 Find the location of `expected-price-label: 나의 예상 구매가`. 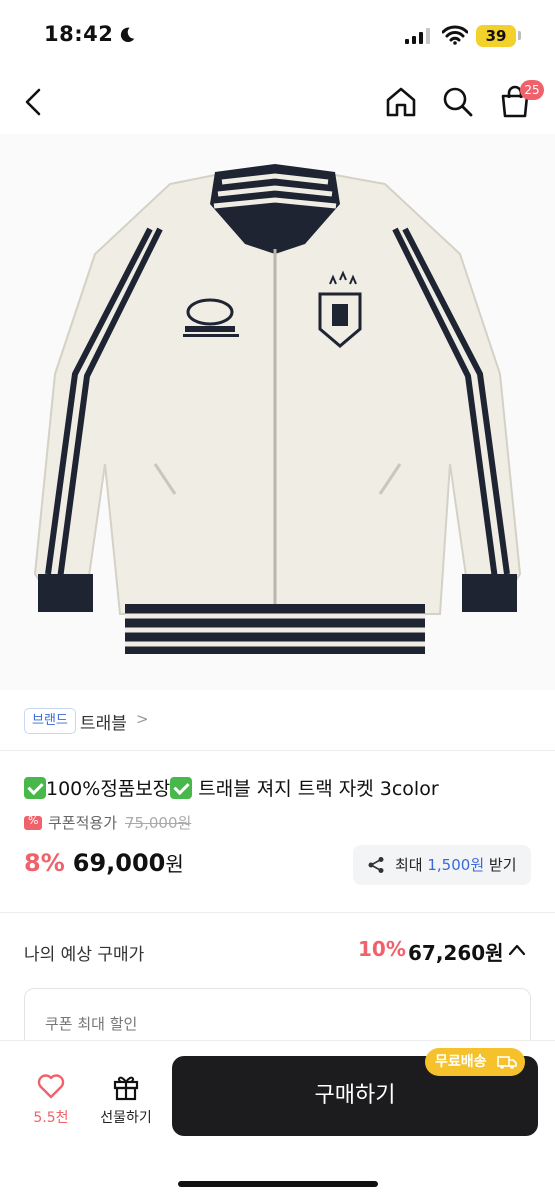

expected-price-label: 나의 예상 구매가 is located at coordinates (84, 955).